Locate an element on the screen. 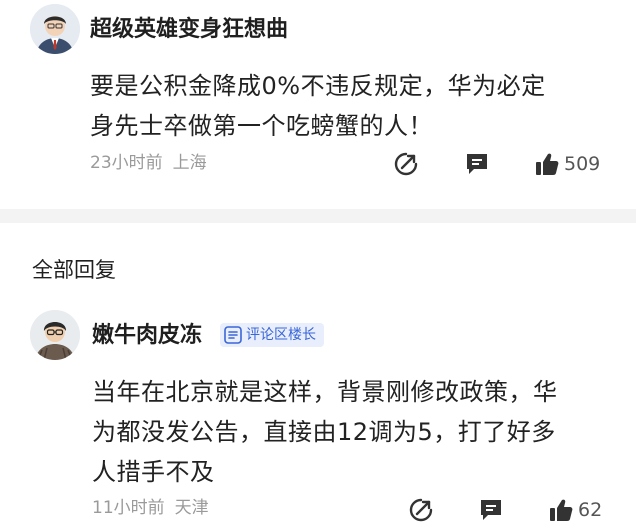 Image resolution: width=636 pixels, height=530 pixels. share-button is located at coordinates (406, 164).